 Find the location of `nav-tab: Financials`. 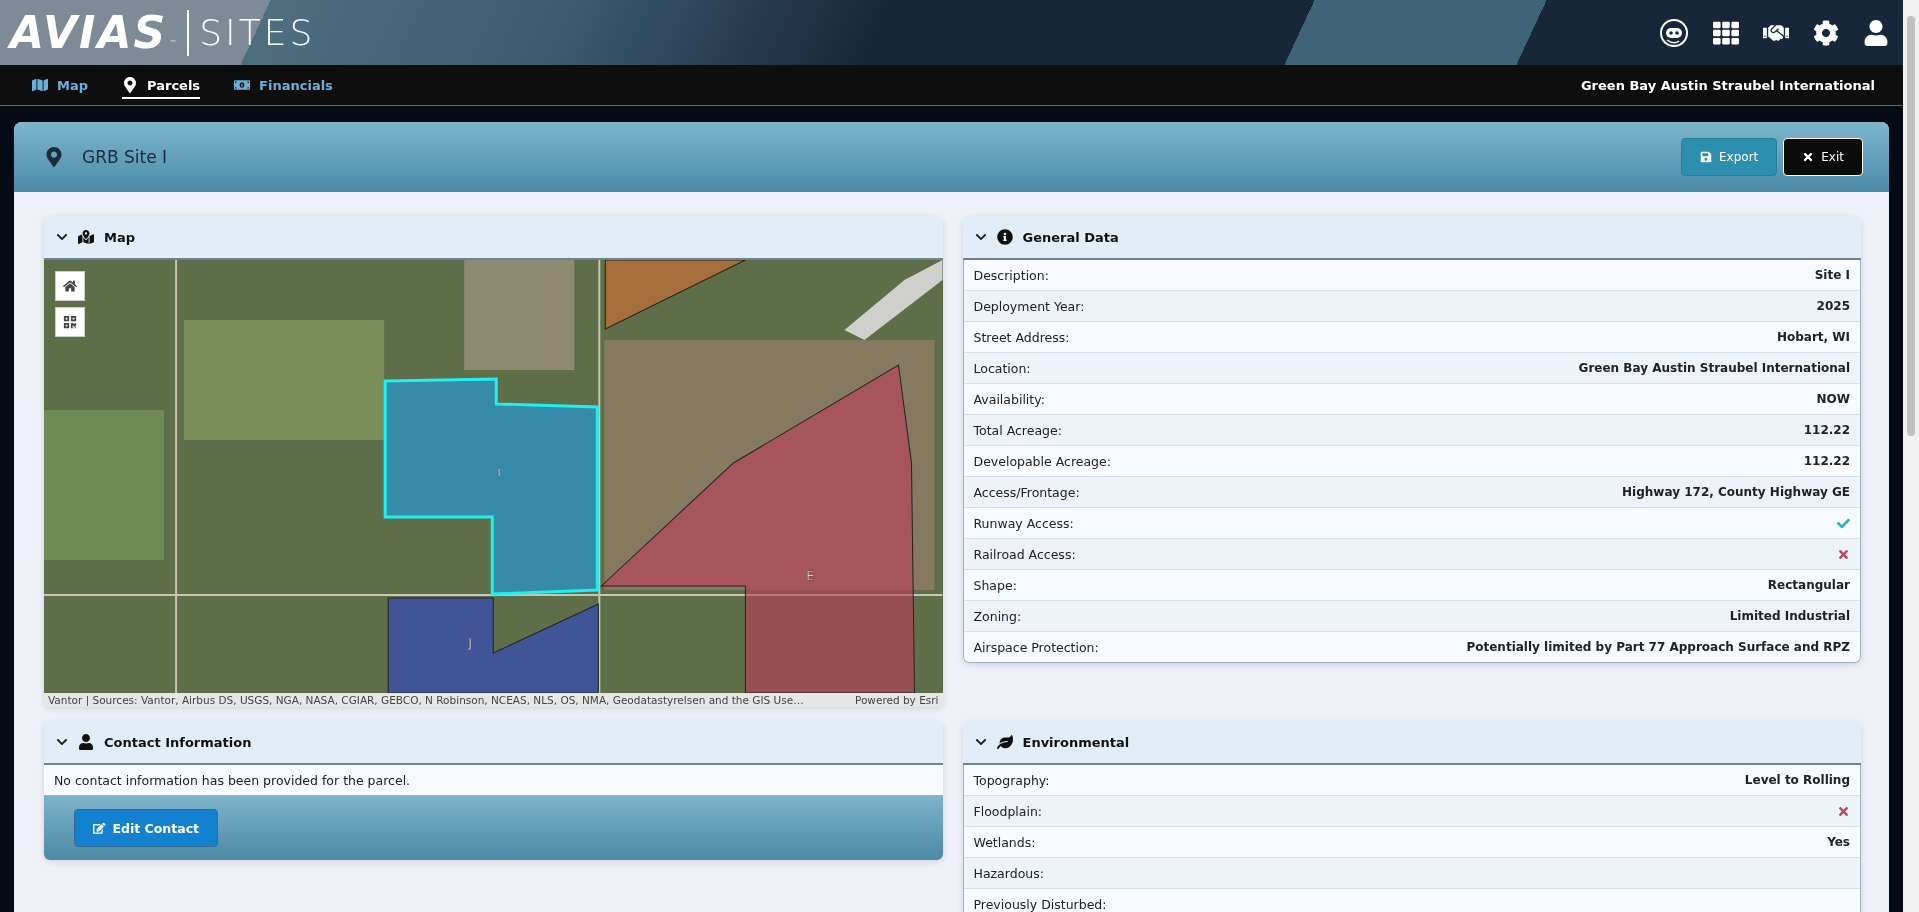

nav-tab: Financials is located at coordinates (283, 85).